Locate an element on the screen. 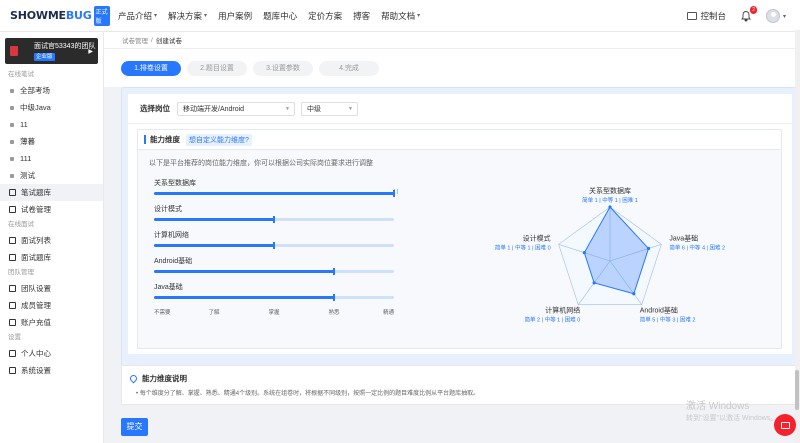  nav-item-2: 用户案例 is located at coordinates (235, 16).